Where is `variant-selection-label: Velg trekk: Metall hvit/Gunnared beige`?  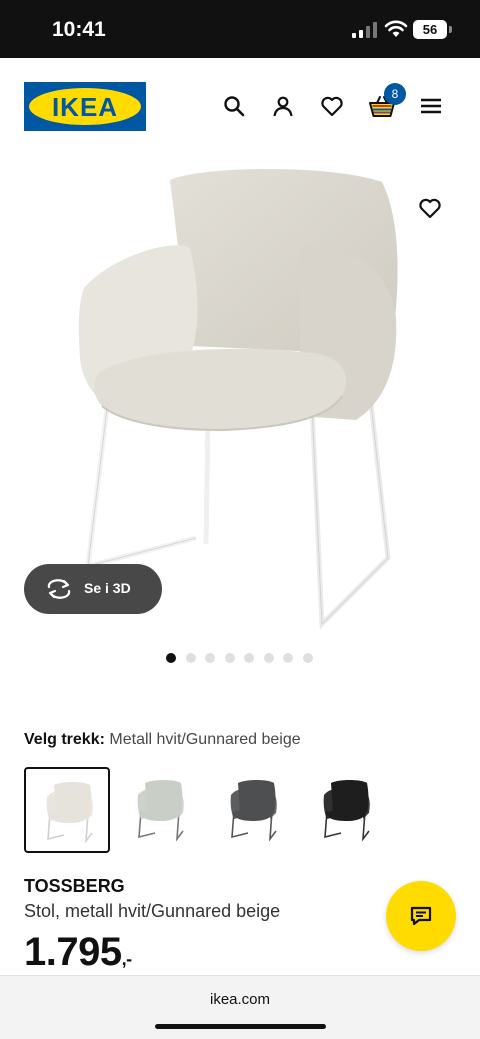
variant-selection-label: Velg trekk: Metall hvit/Gunnared beige is located at coordinates (162, 740).